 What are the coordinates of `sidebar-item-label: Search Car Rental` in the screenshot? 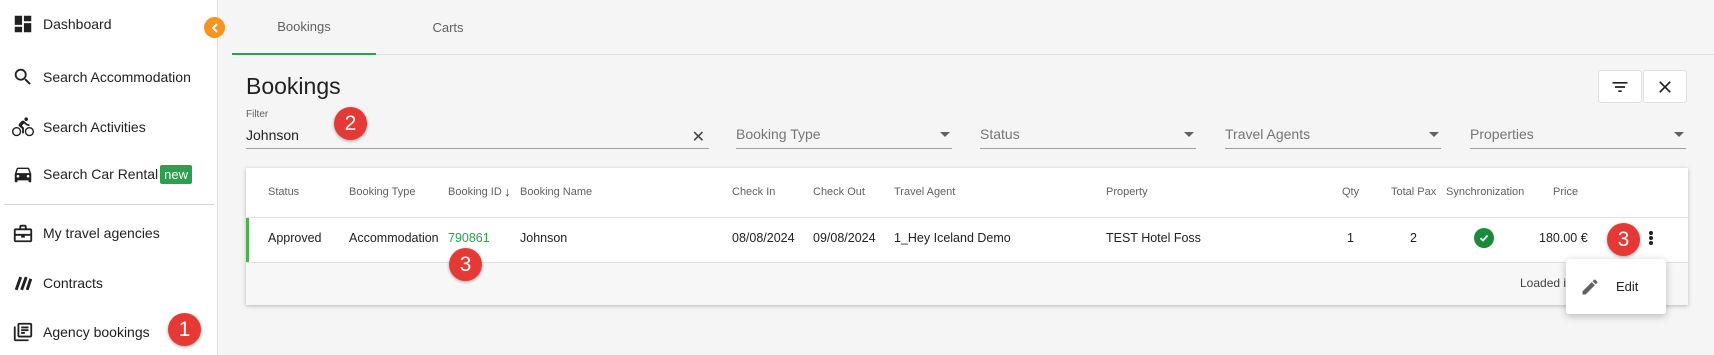 It's located at (101, 174).